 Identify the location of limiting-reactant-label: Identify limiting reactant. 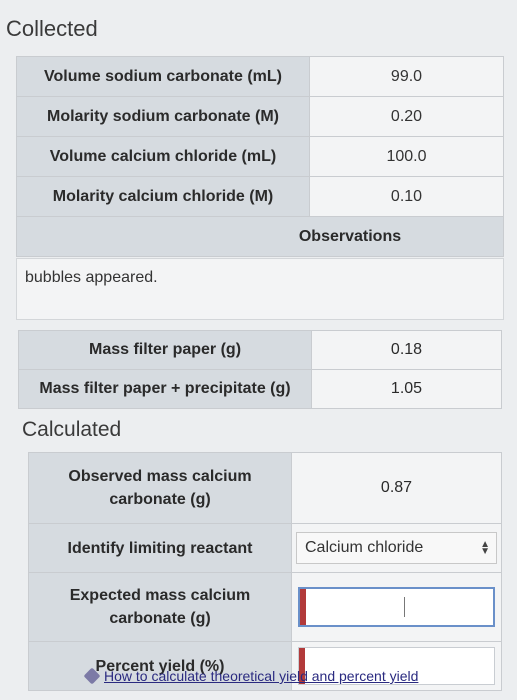
(160, 548).